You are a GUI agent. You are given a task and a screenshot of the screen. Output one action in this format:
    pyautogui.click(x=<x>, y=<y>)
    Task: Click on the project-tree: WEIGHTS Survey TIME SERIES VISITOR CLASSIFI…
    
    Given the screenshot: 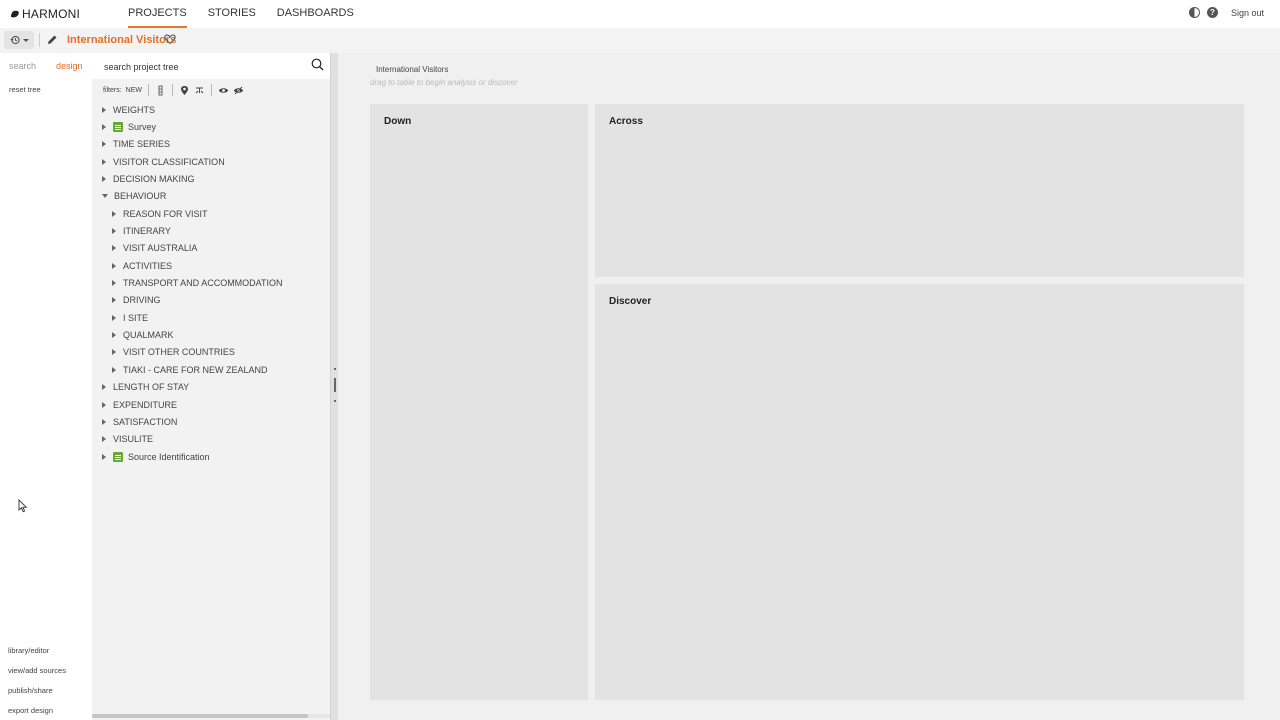 What is the action you would take?
    pyautogui.click(x=211, y=283)
    